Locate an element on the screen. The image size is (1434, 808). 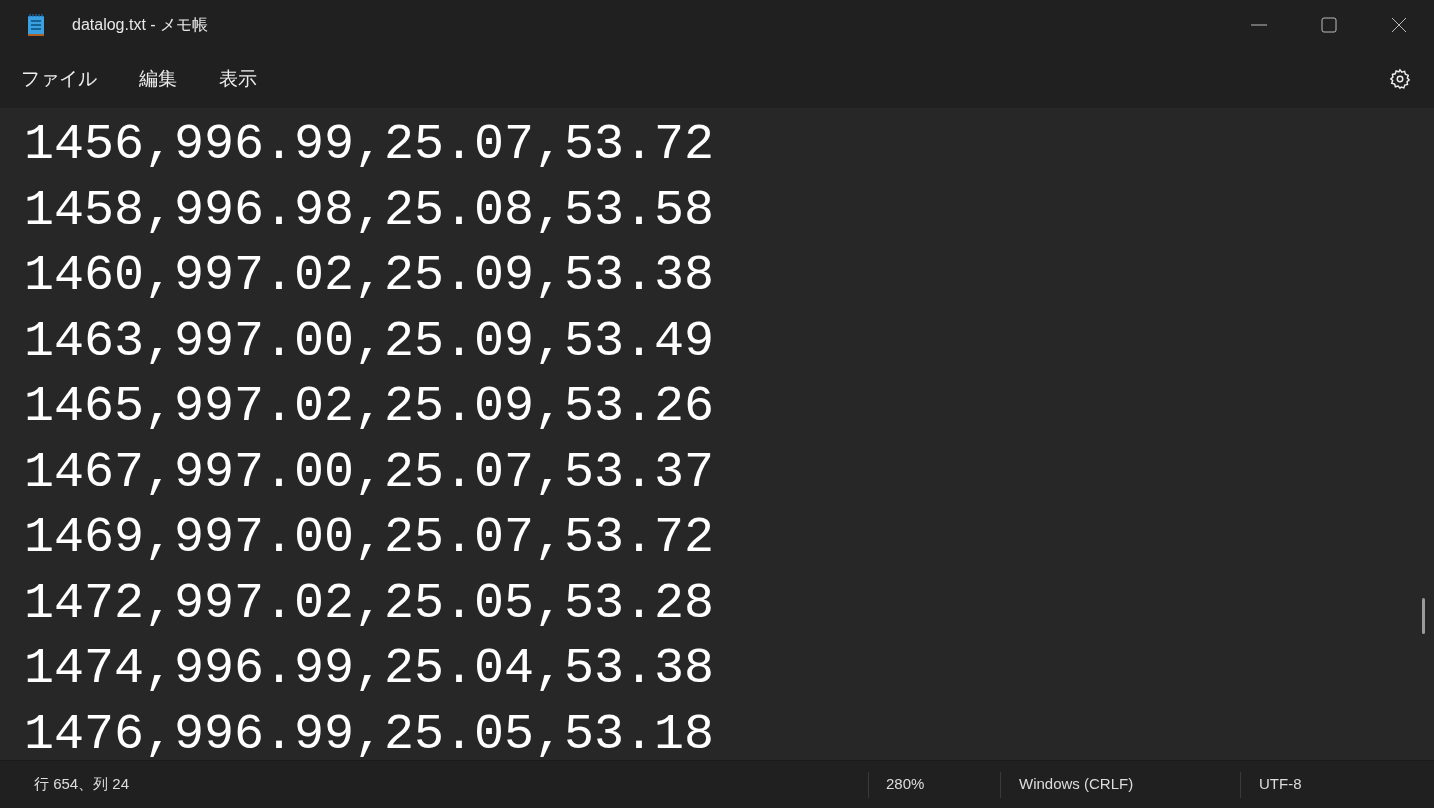
scrollbar-thumb is located at coordinates (1423, 616).